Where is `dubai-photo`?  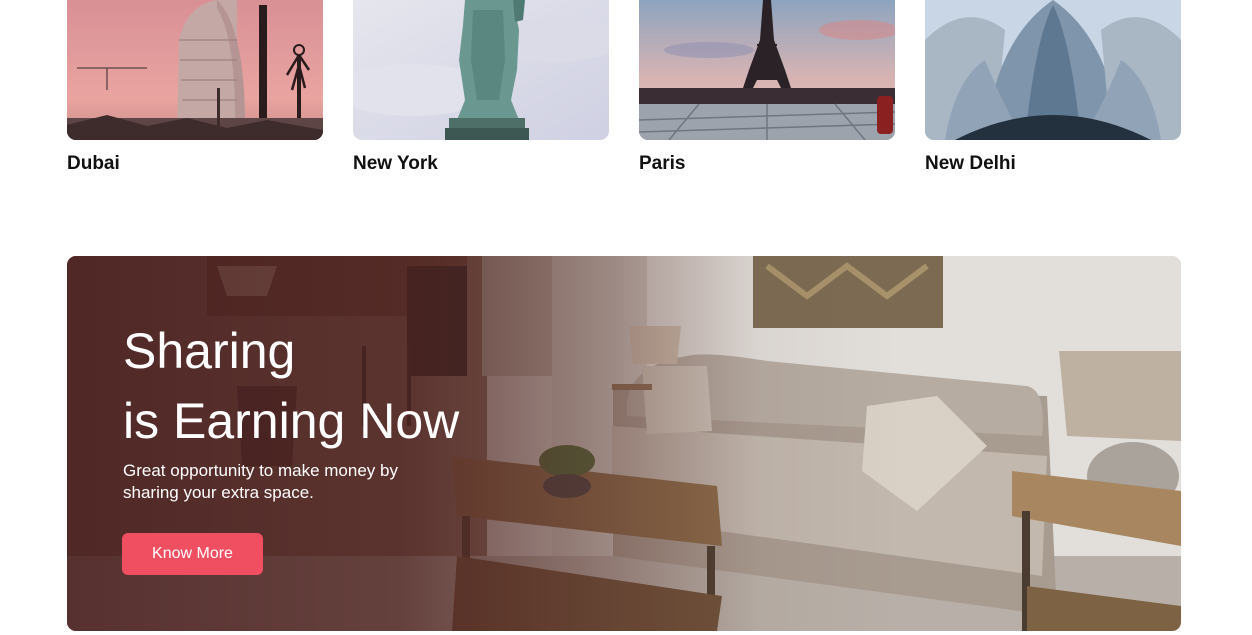
dubai-photo is located at coordinates (195, 70).